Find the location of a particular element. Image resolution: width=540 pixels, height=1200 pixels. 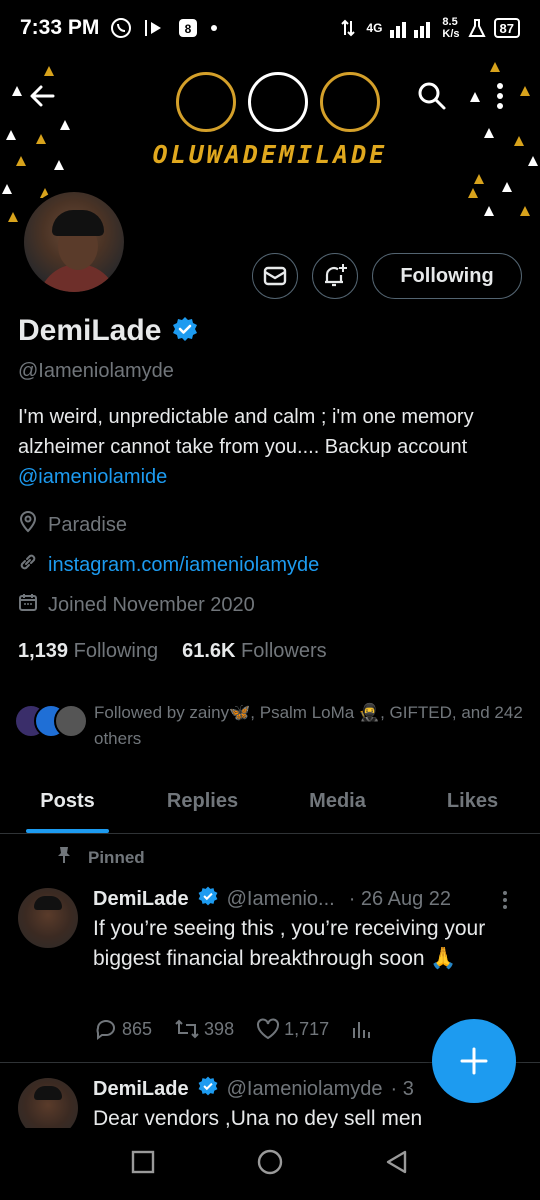

bell-plus-icon is located at coordinates (336, 275).